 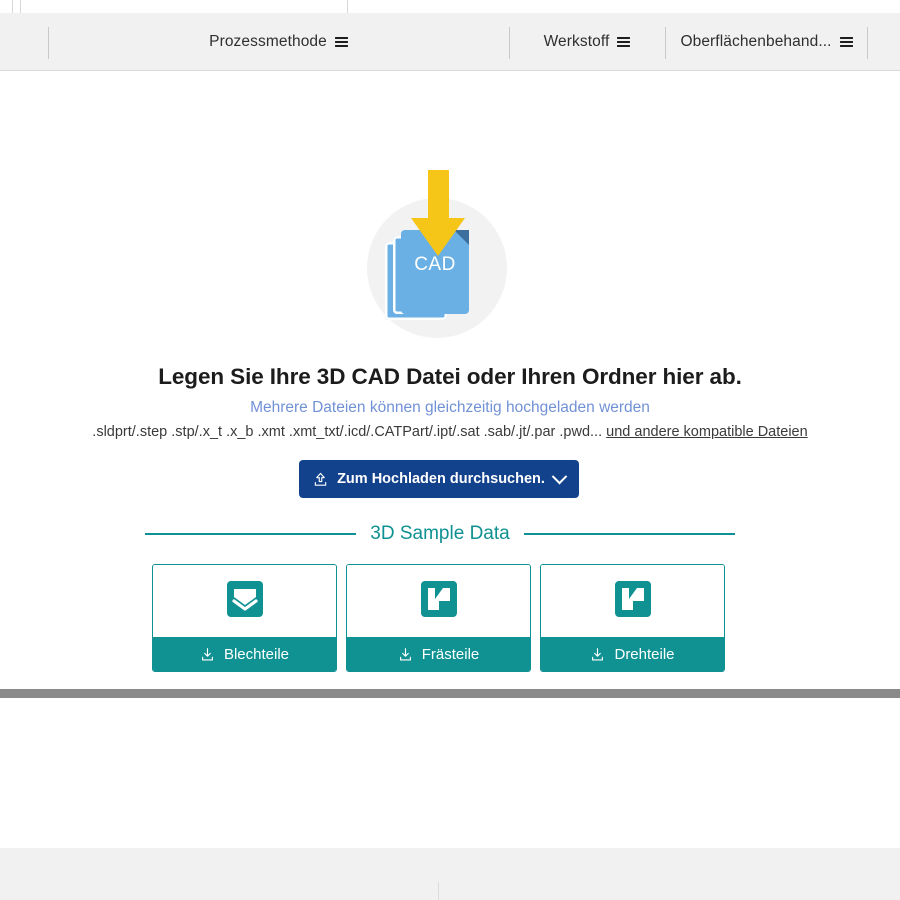 I want to click on milled-part-icon, so click(x=439, y=601).